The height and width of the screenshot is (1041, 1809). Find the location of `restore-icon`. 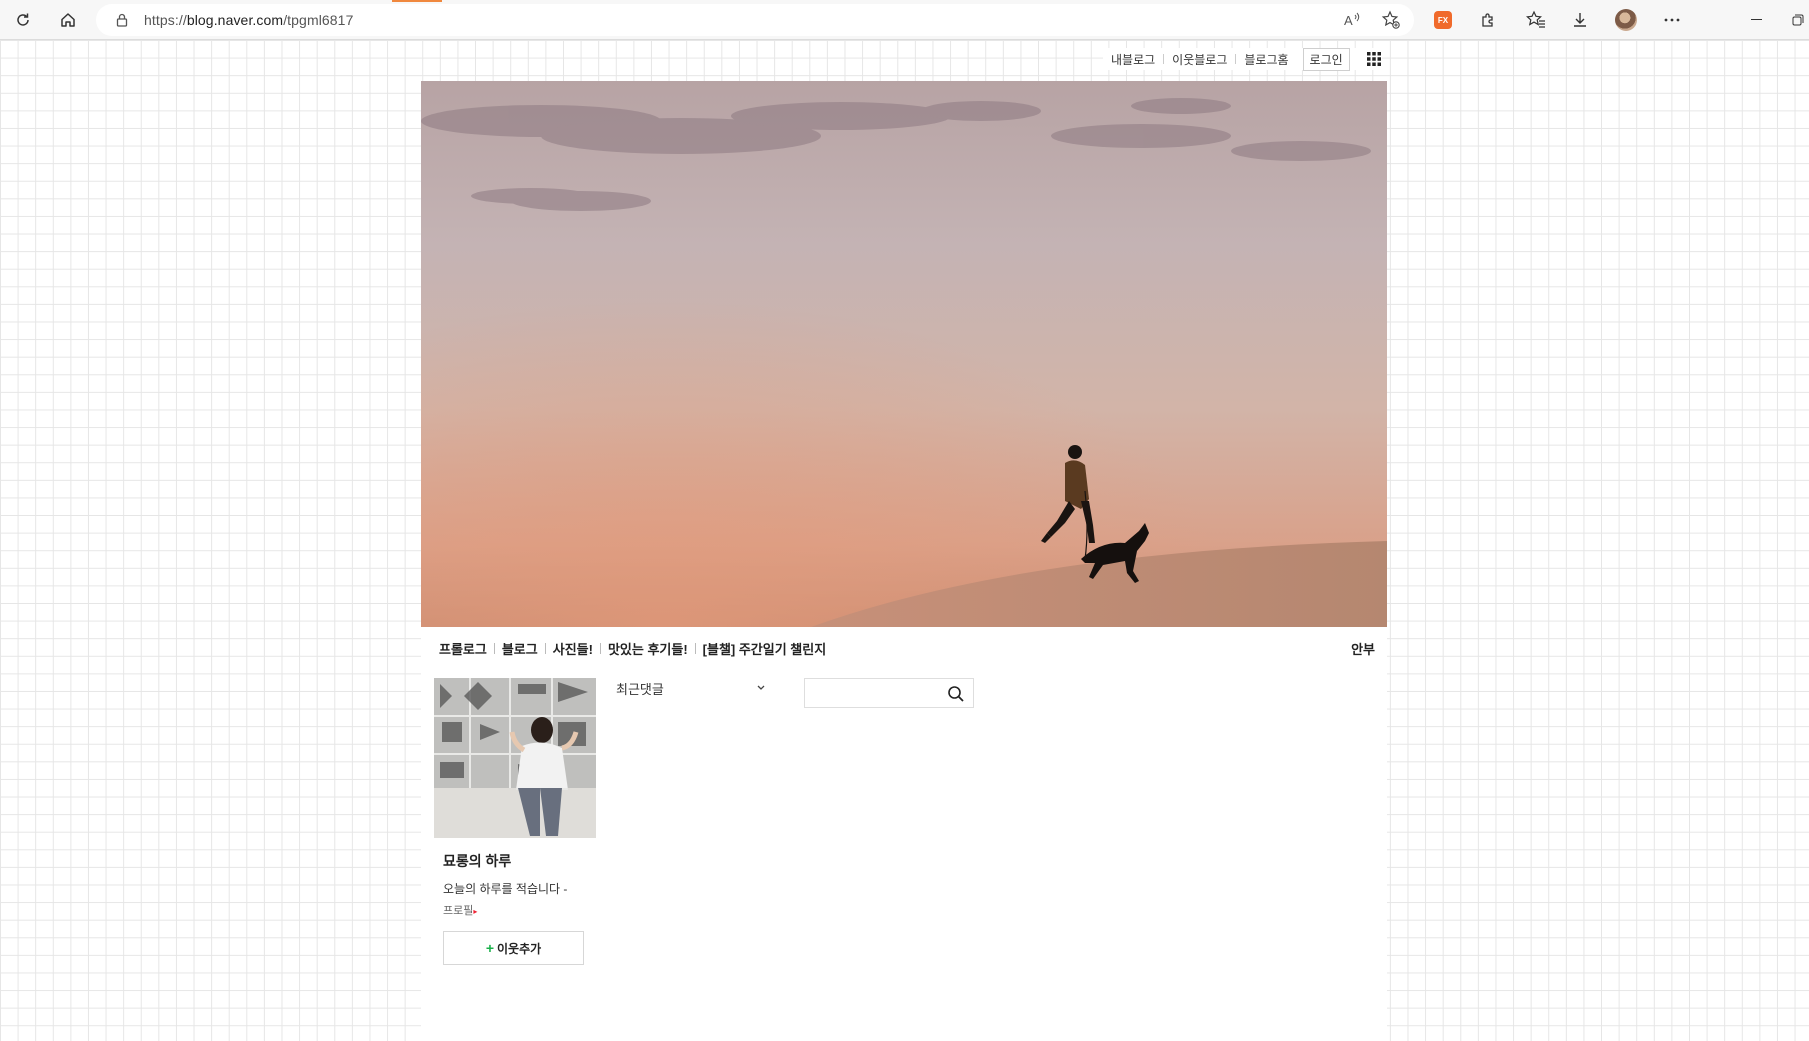

restore-icon is located at coordinates (1797, 20).